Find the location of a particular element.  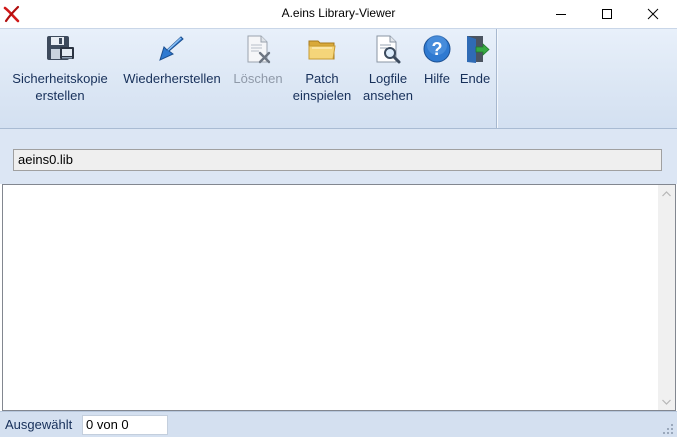

delete-document-icon is located at coordinates (258, 49).